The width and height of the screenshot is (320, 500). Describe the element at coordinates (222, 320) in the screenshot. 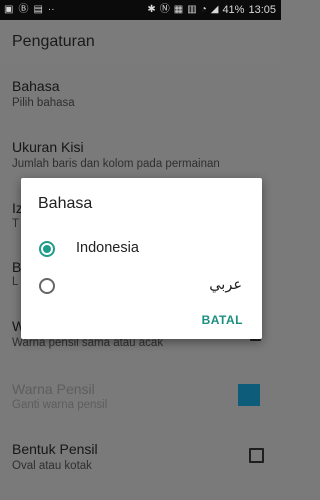

I see `cancel-button: BATAL` at that location.